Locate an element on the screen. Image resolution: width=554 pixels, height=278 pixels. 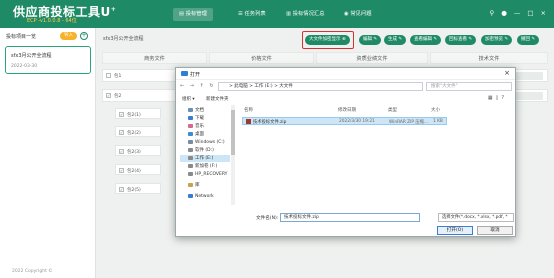
button-label: 编辑 is located at coordinates (367, 39).